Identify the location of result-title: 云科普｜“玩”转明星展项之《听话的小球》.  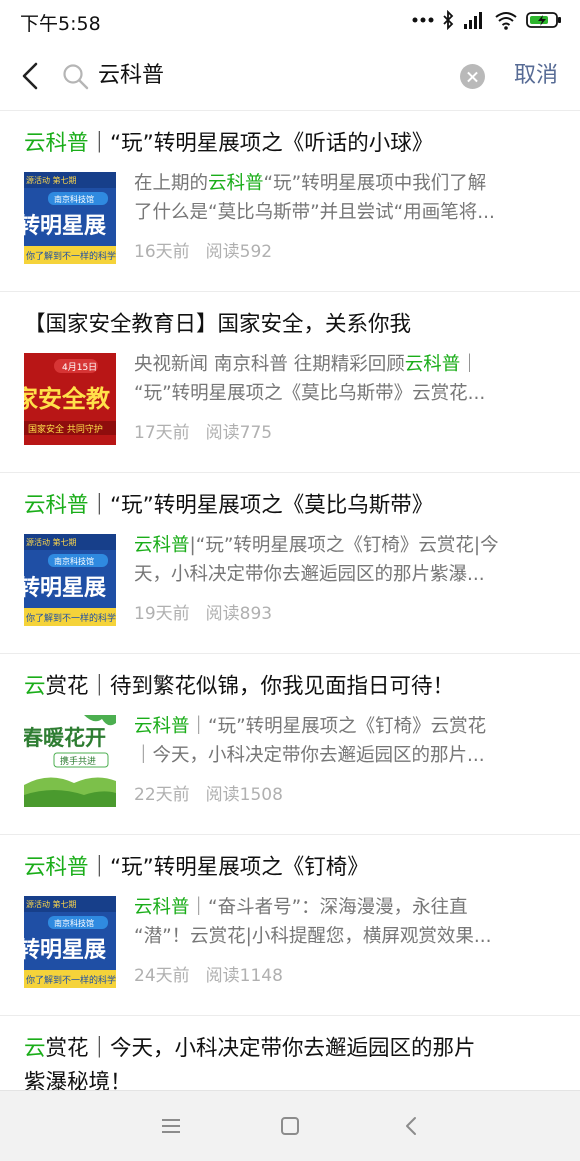
(229, 143).